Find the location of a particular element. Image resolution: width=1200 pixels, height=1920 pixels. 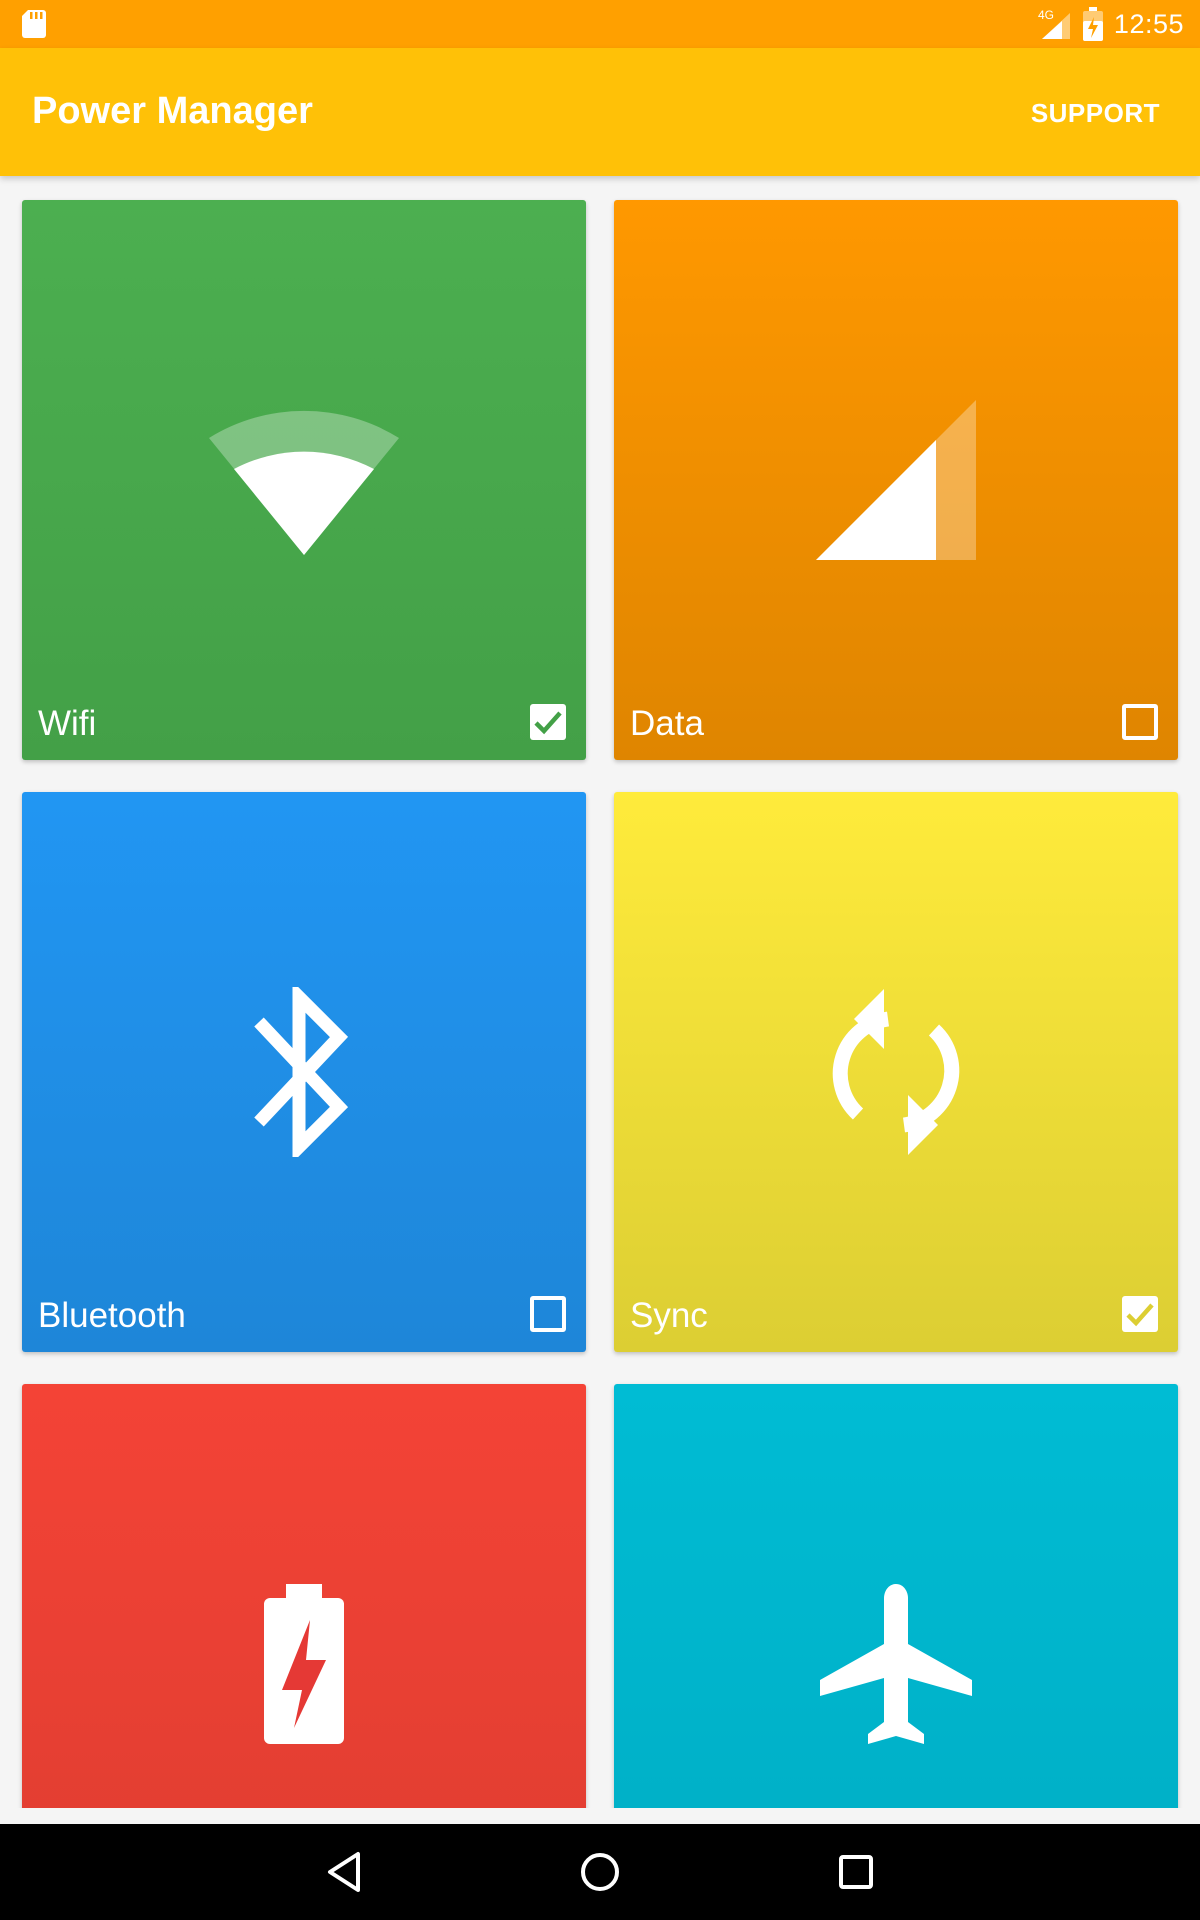

tile-battery is located at coordinates (304, 1596).